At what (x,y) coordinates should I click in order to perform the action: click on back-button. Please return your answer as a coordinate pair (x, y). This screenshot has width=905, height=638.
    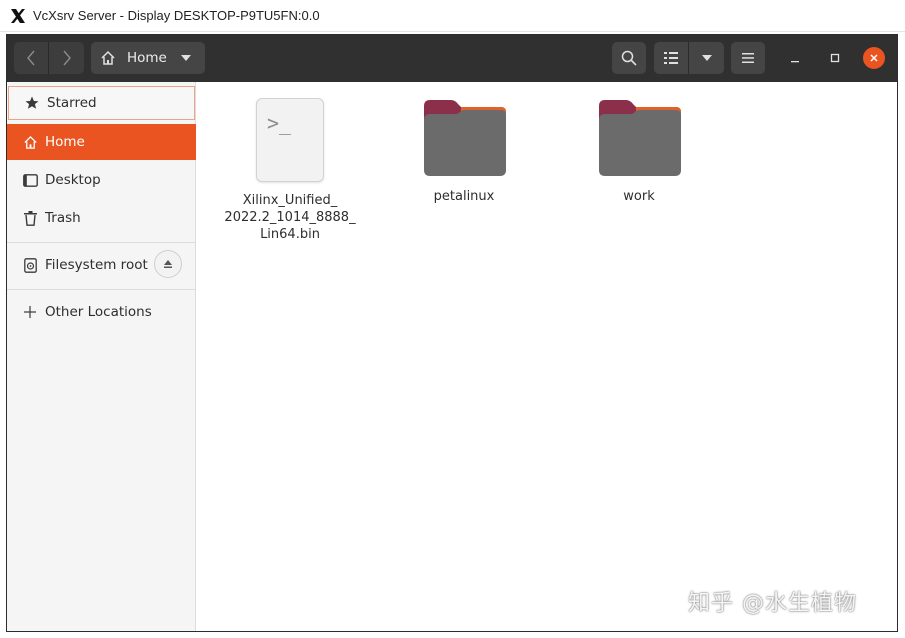
    Looking at the image, I should click on (31, 58).